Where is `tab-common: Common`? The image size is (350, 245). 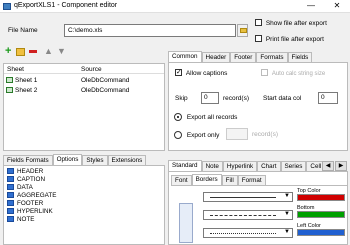
tab-common: Common is located at coordinates (185, 56).